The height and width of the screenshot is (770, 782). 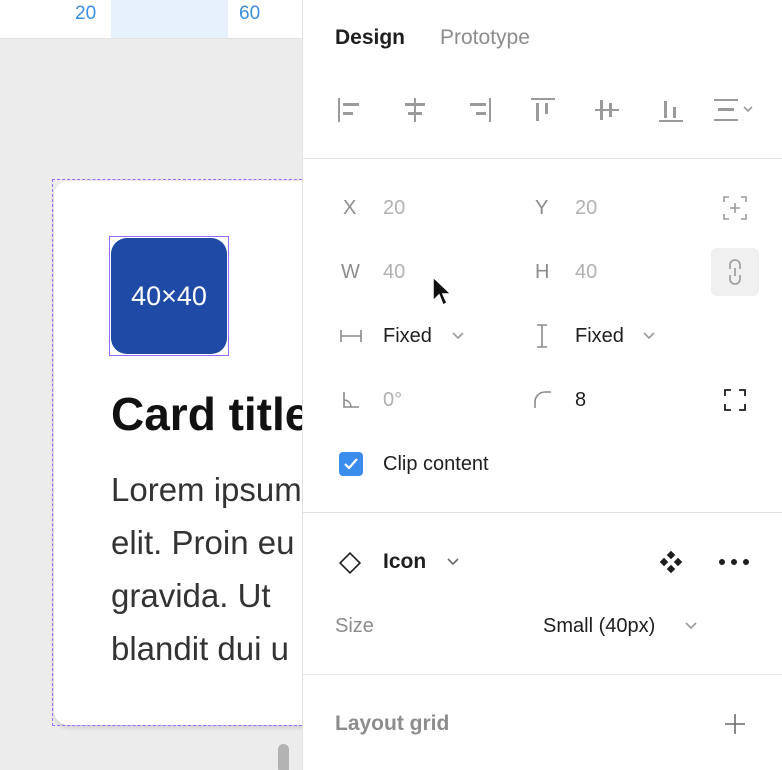 What do you see at coordinates (735, 400) in the screenshot?
I see `independent-corners-icon` at bounding box center [735, 400].